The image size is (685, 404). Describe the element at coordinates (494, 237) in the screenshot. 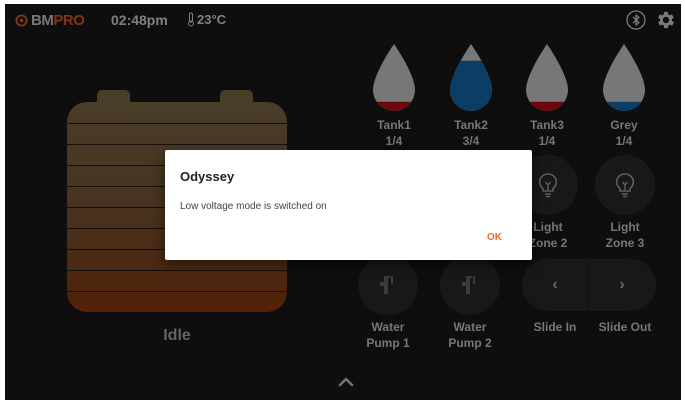

I see `ok-button: OK` at that location.